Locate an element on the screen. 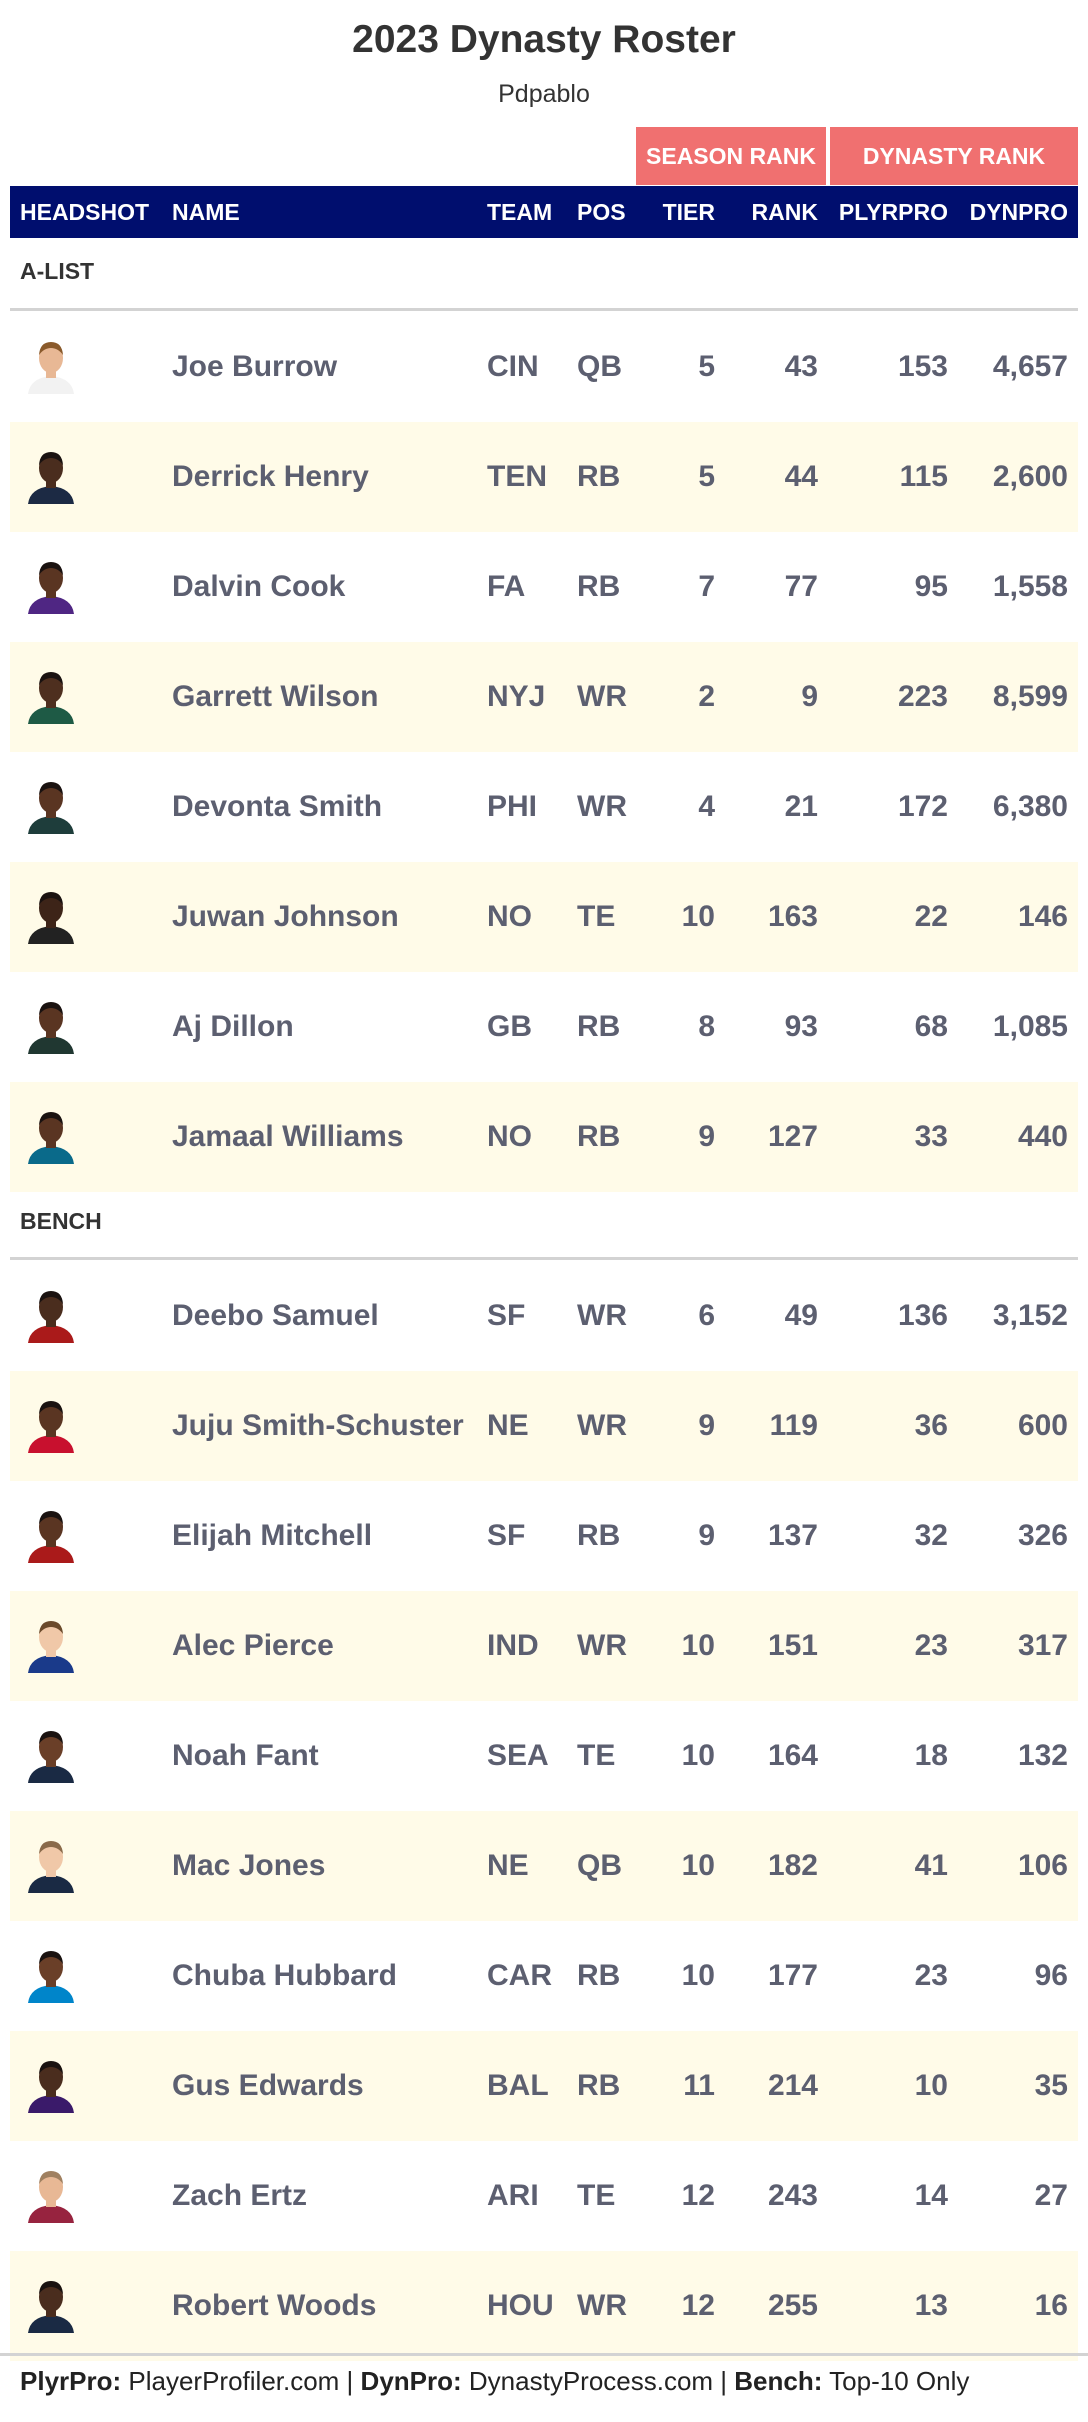  table-row: Juju Smith-Schuster NE WR 9 119 36 600 is located at coordinates (544, 1426).